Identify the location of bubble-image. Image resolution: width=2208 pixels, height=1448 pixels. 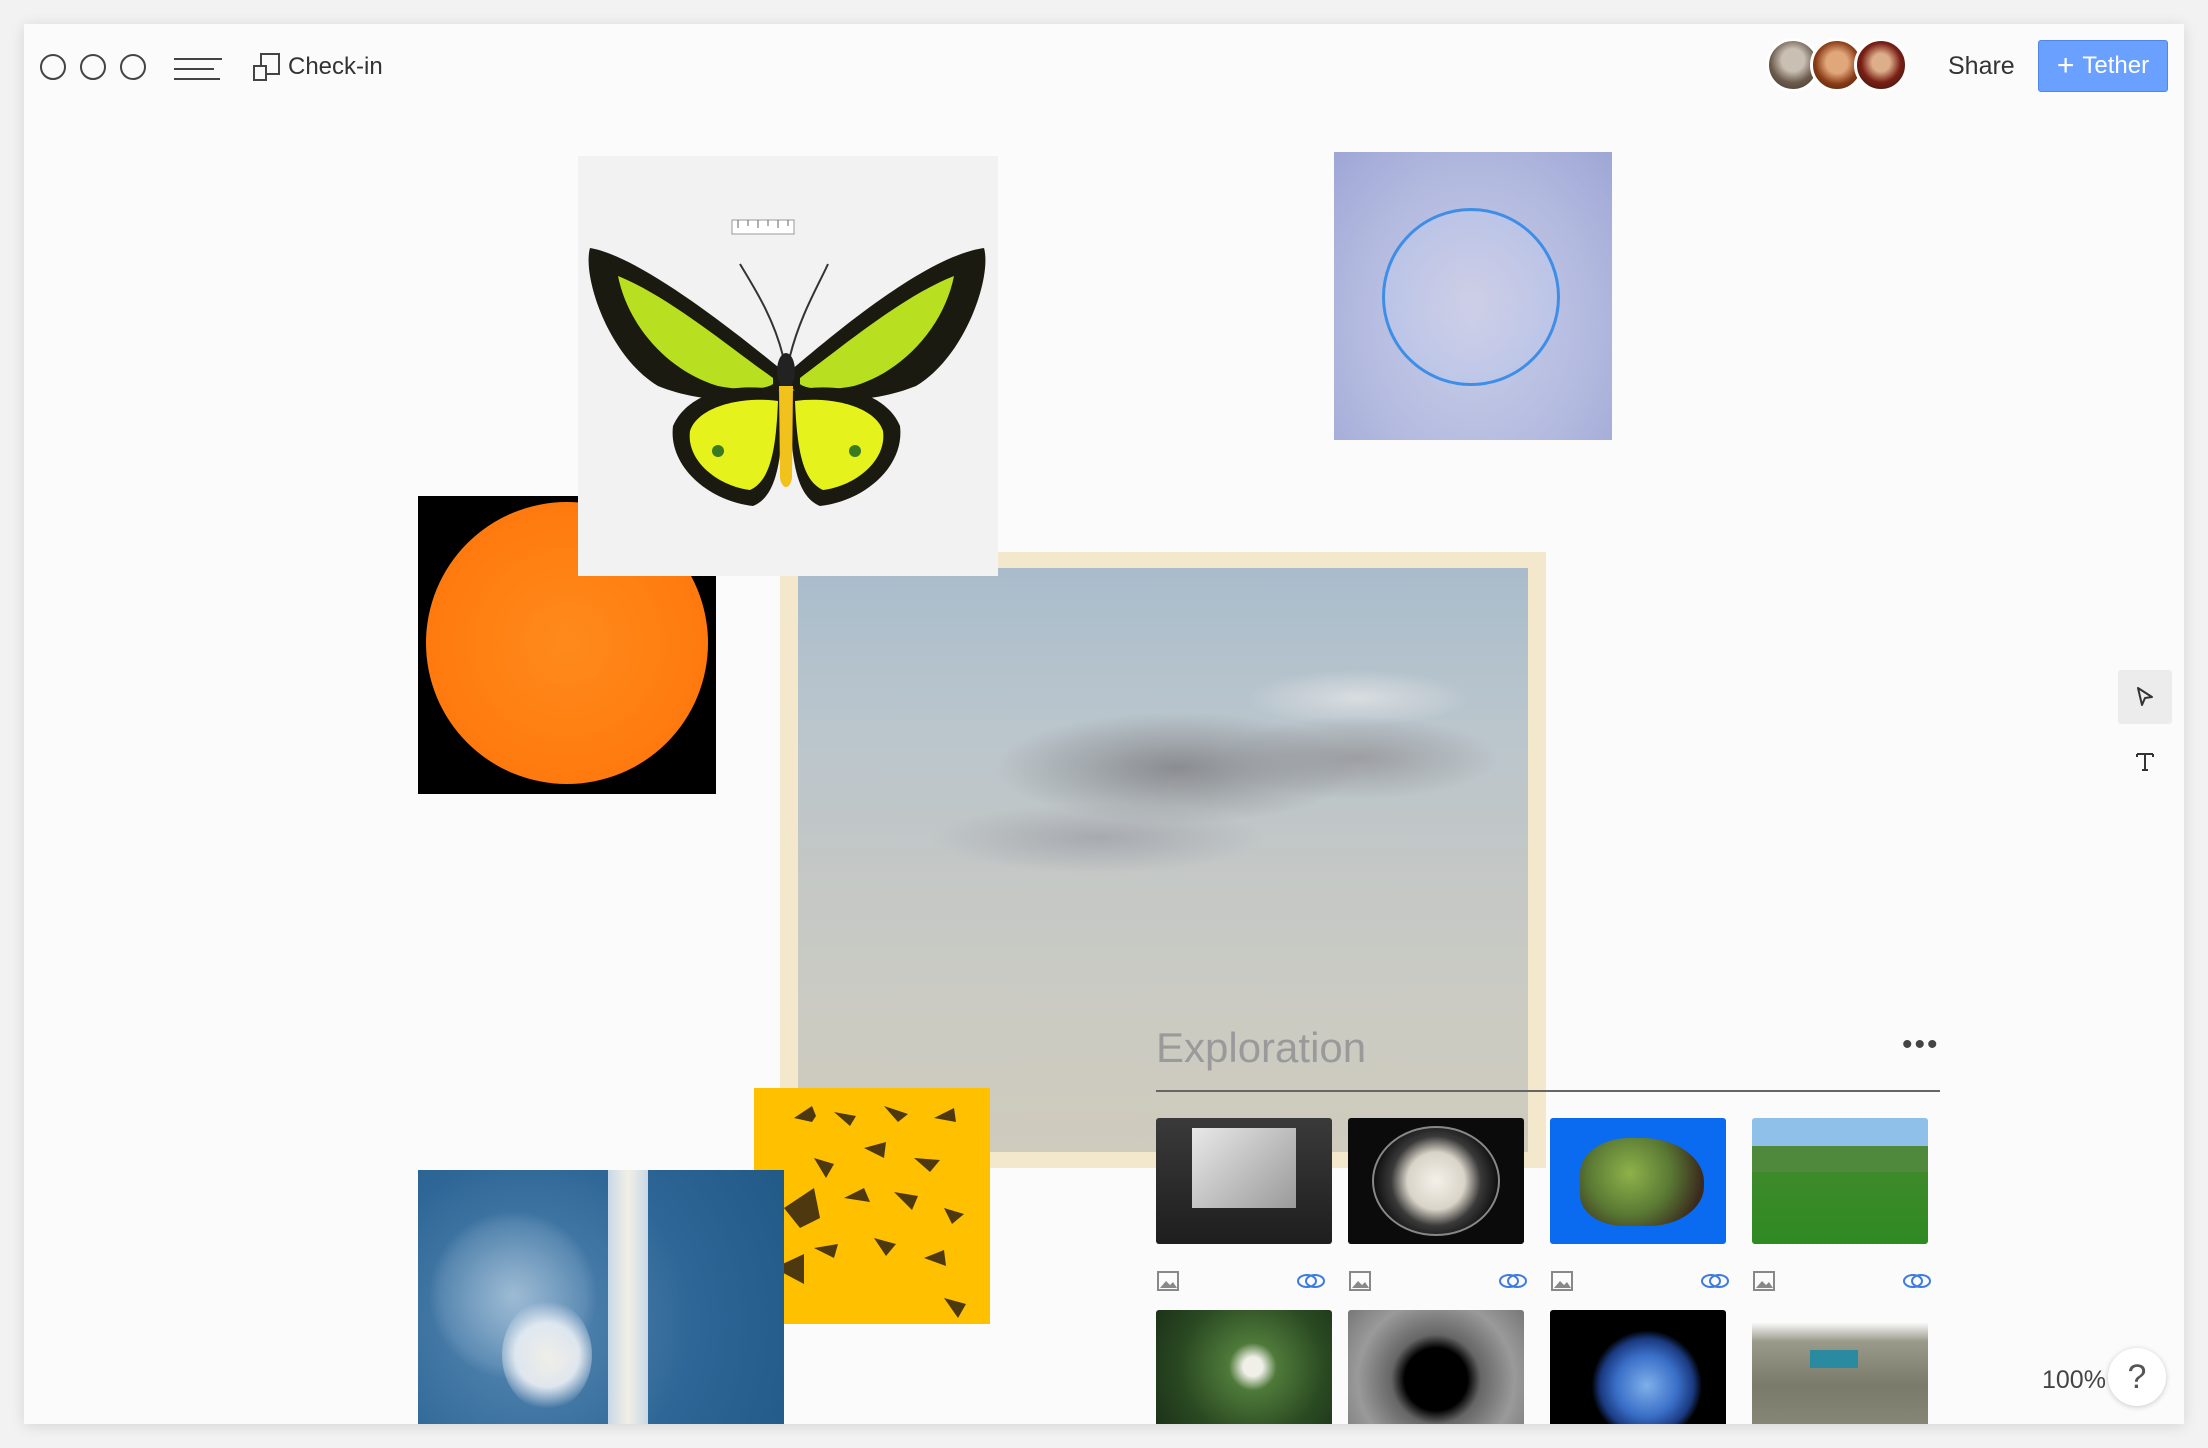
(1473, 296).